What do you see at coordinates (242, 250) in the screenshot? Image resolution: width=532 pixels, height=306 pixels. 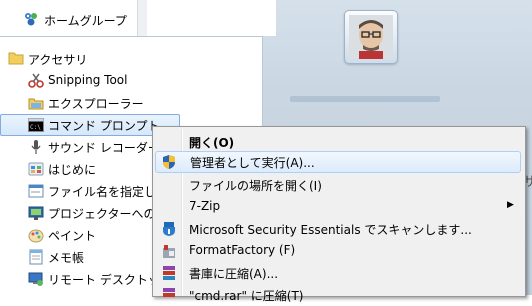 I see `menu-item-label: FormatFactory (F)` at bounding box center [242, 250].